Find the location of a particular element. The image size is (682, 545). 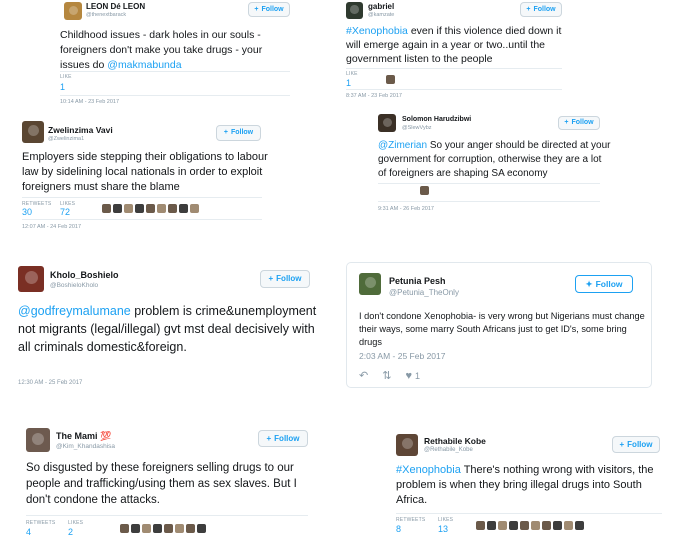

likes-label: LIKE is located at coordinates (66, 77).